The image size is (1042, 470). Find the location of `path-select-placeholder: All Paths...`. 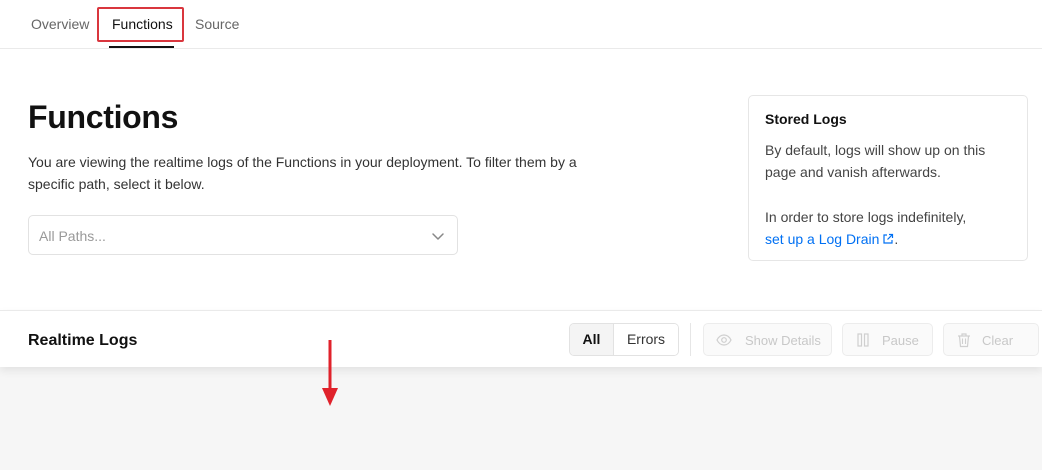

path-select-placeholder: All Paths... is located at coordinates (72, 236).